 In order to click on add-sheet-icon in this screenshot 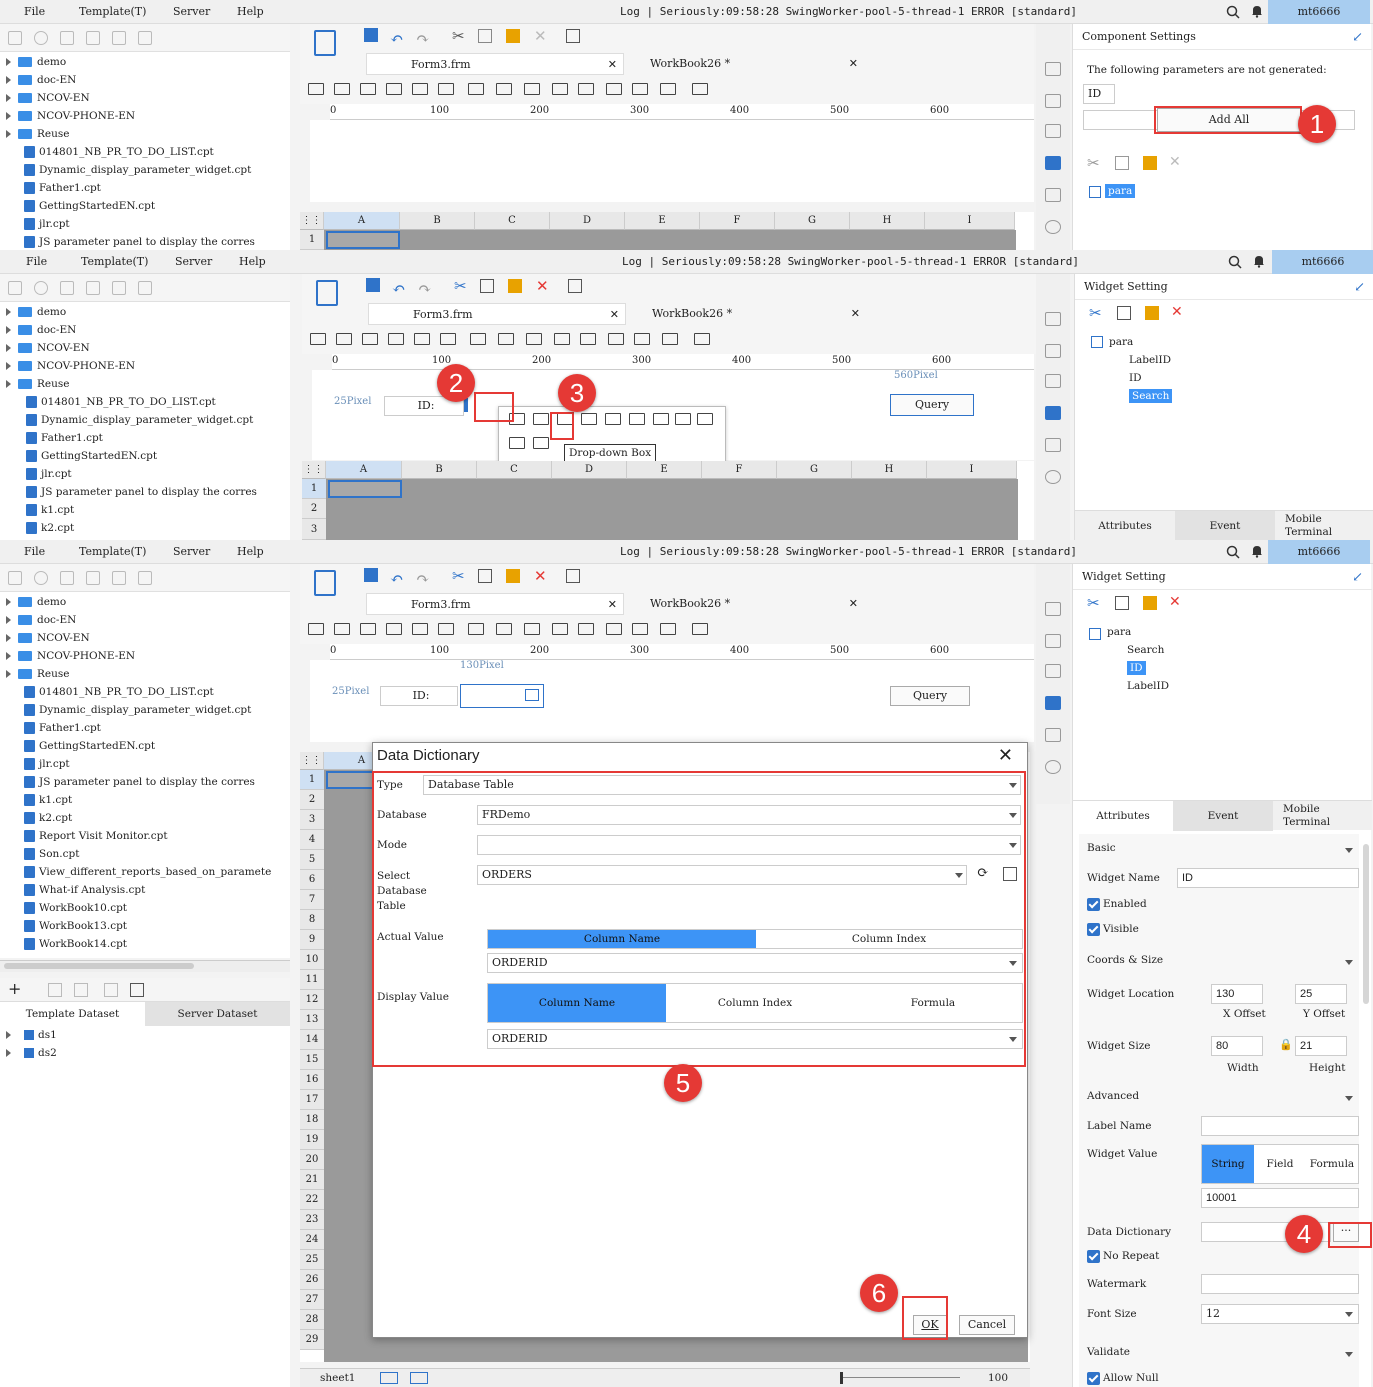, I will do `click(389, 1378)`.